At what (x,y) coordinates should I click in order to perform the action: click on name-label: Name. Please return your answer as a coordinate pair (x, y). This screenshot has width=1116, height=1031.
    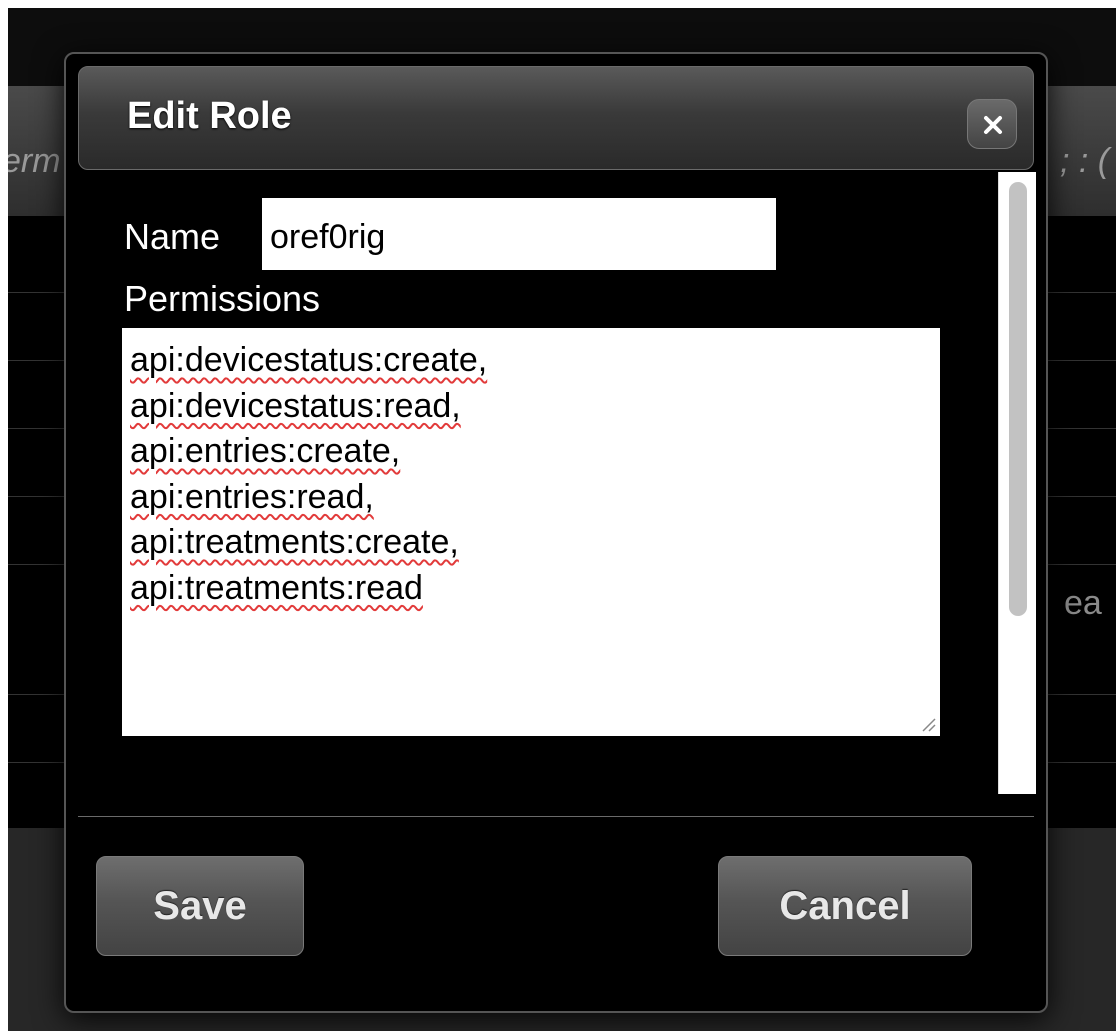
    Looking at the image, I should click on (172, 236).